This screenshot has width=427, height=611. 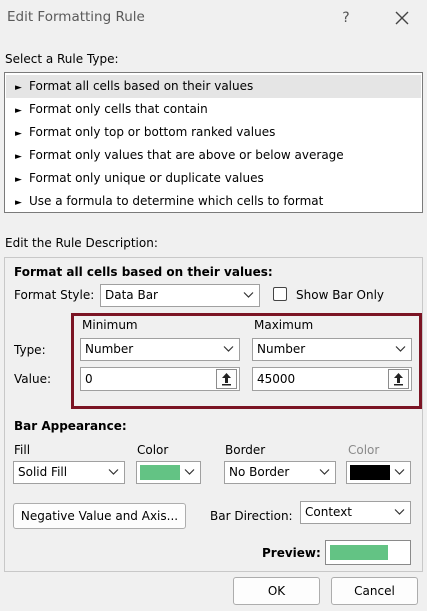 I want to click on show-bar-only-checkbox, so click(x=280, y=294).